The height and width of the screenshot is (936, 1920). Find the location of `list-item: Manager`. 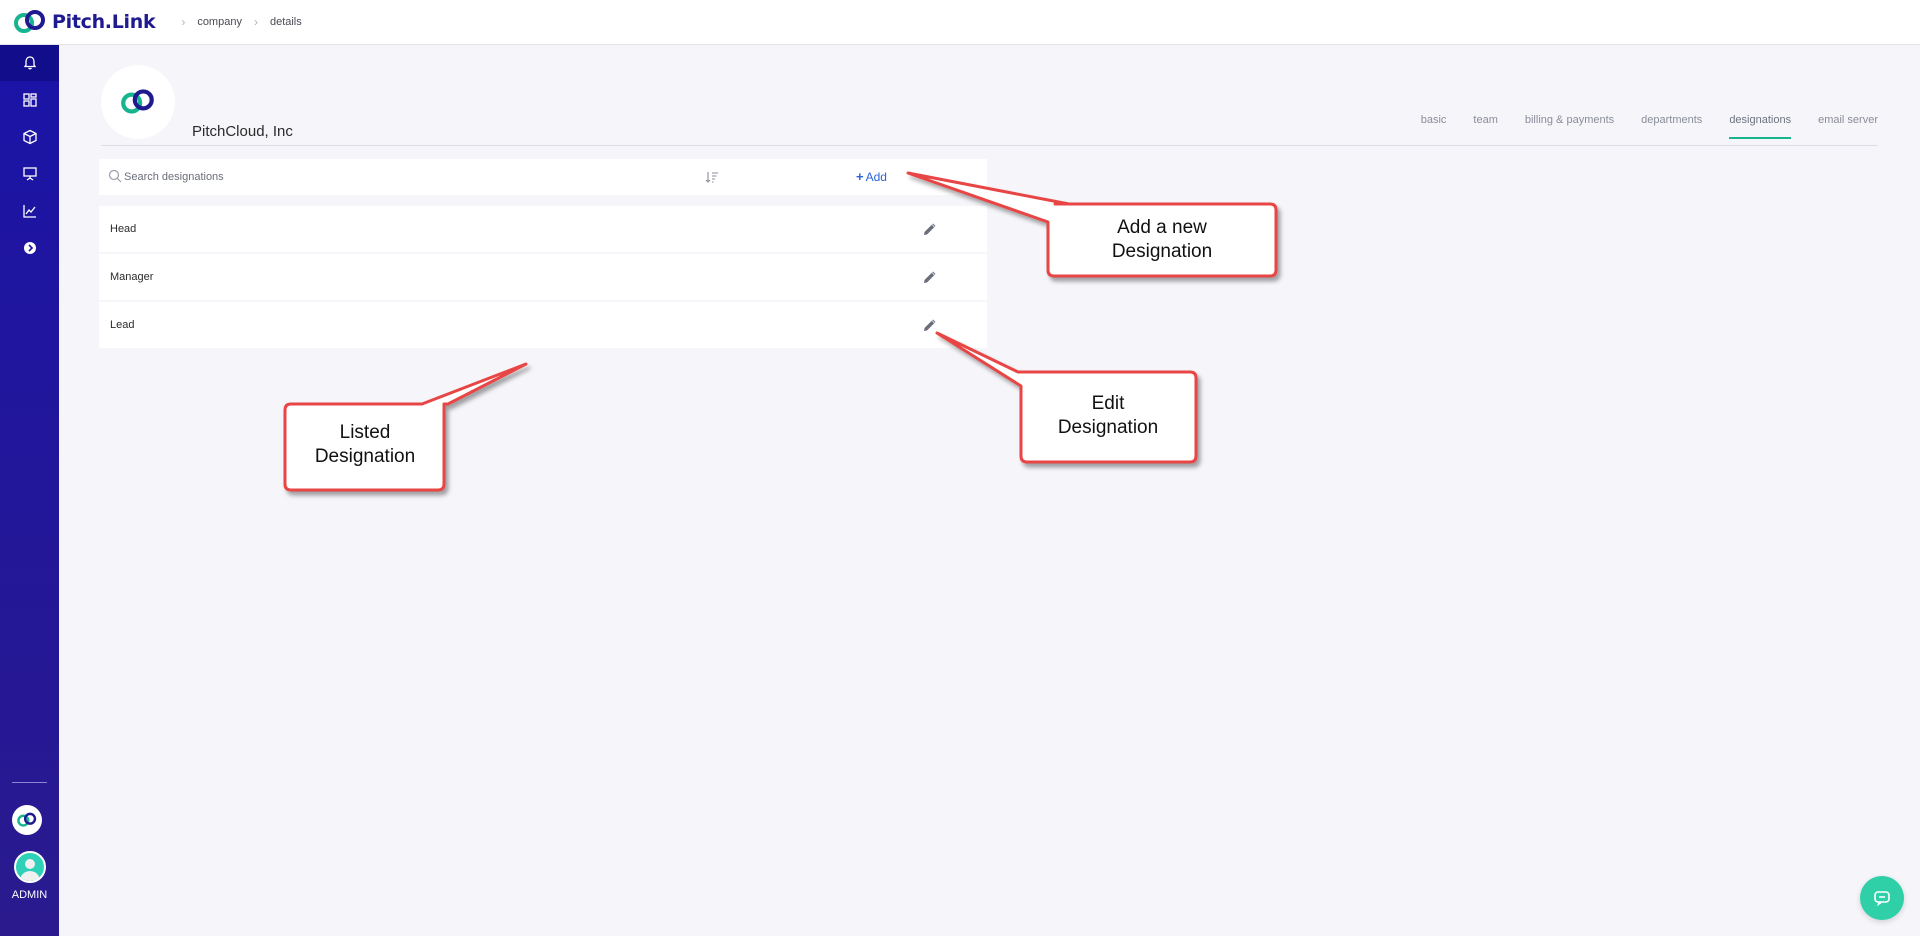

list-item: Manager is located at coordinates (543, 277).